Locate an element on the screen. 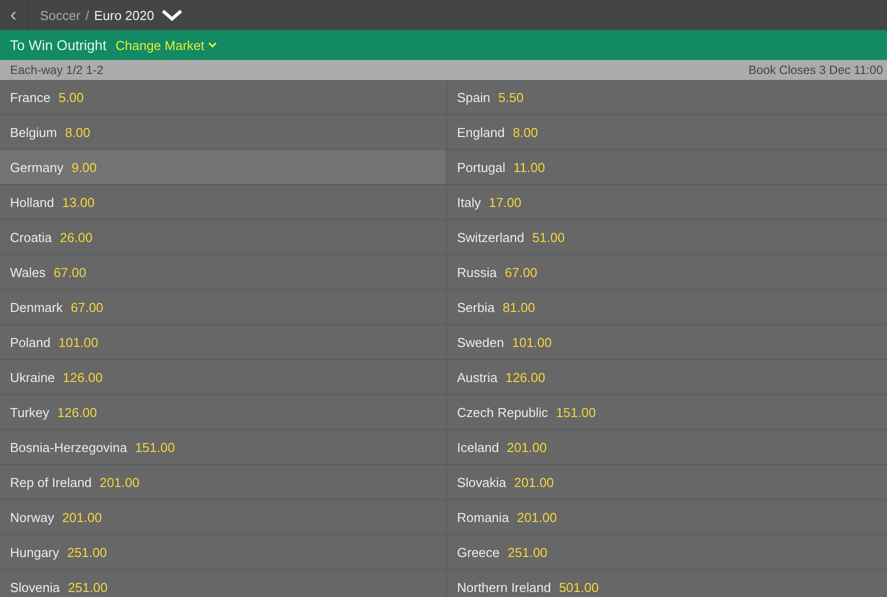 The image size is (887, 597). selection-row: Denmark 67.00 is located at coordinates (223, 307).